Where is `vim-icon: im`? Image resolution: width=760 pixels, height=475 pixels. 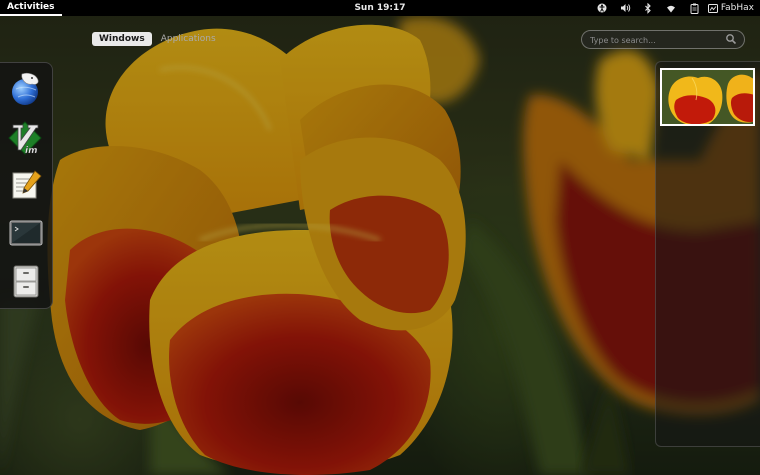
vim-icon: im is located at coordinates (26, 138).